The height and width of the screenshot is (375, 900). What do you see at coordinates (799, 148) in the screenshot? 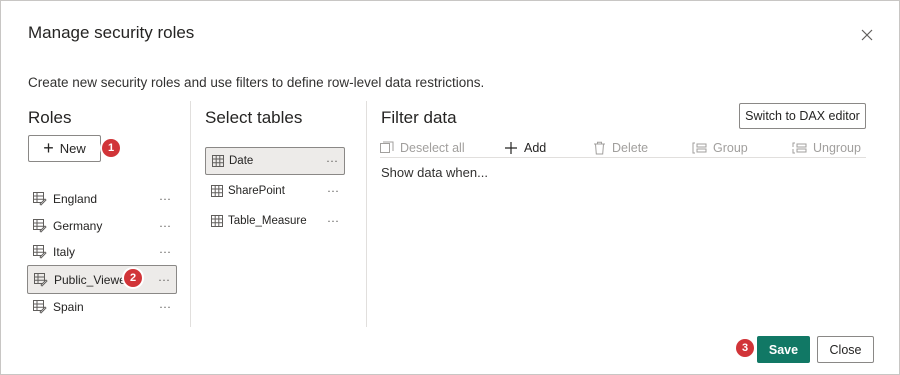
I see `ungroup-icon` at bounding box center [799, 148].